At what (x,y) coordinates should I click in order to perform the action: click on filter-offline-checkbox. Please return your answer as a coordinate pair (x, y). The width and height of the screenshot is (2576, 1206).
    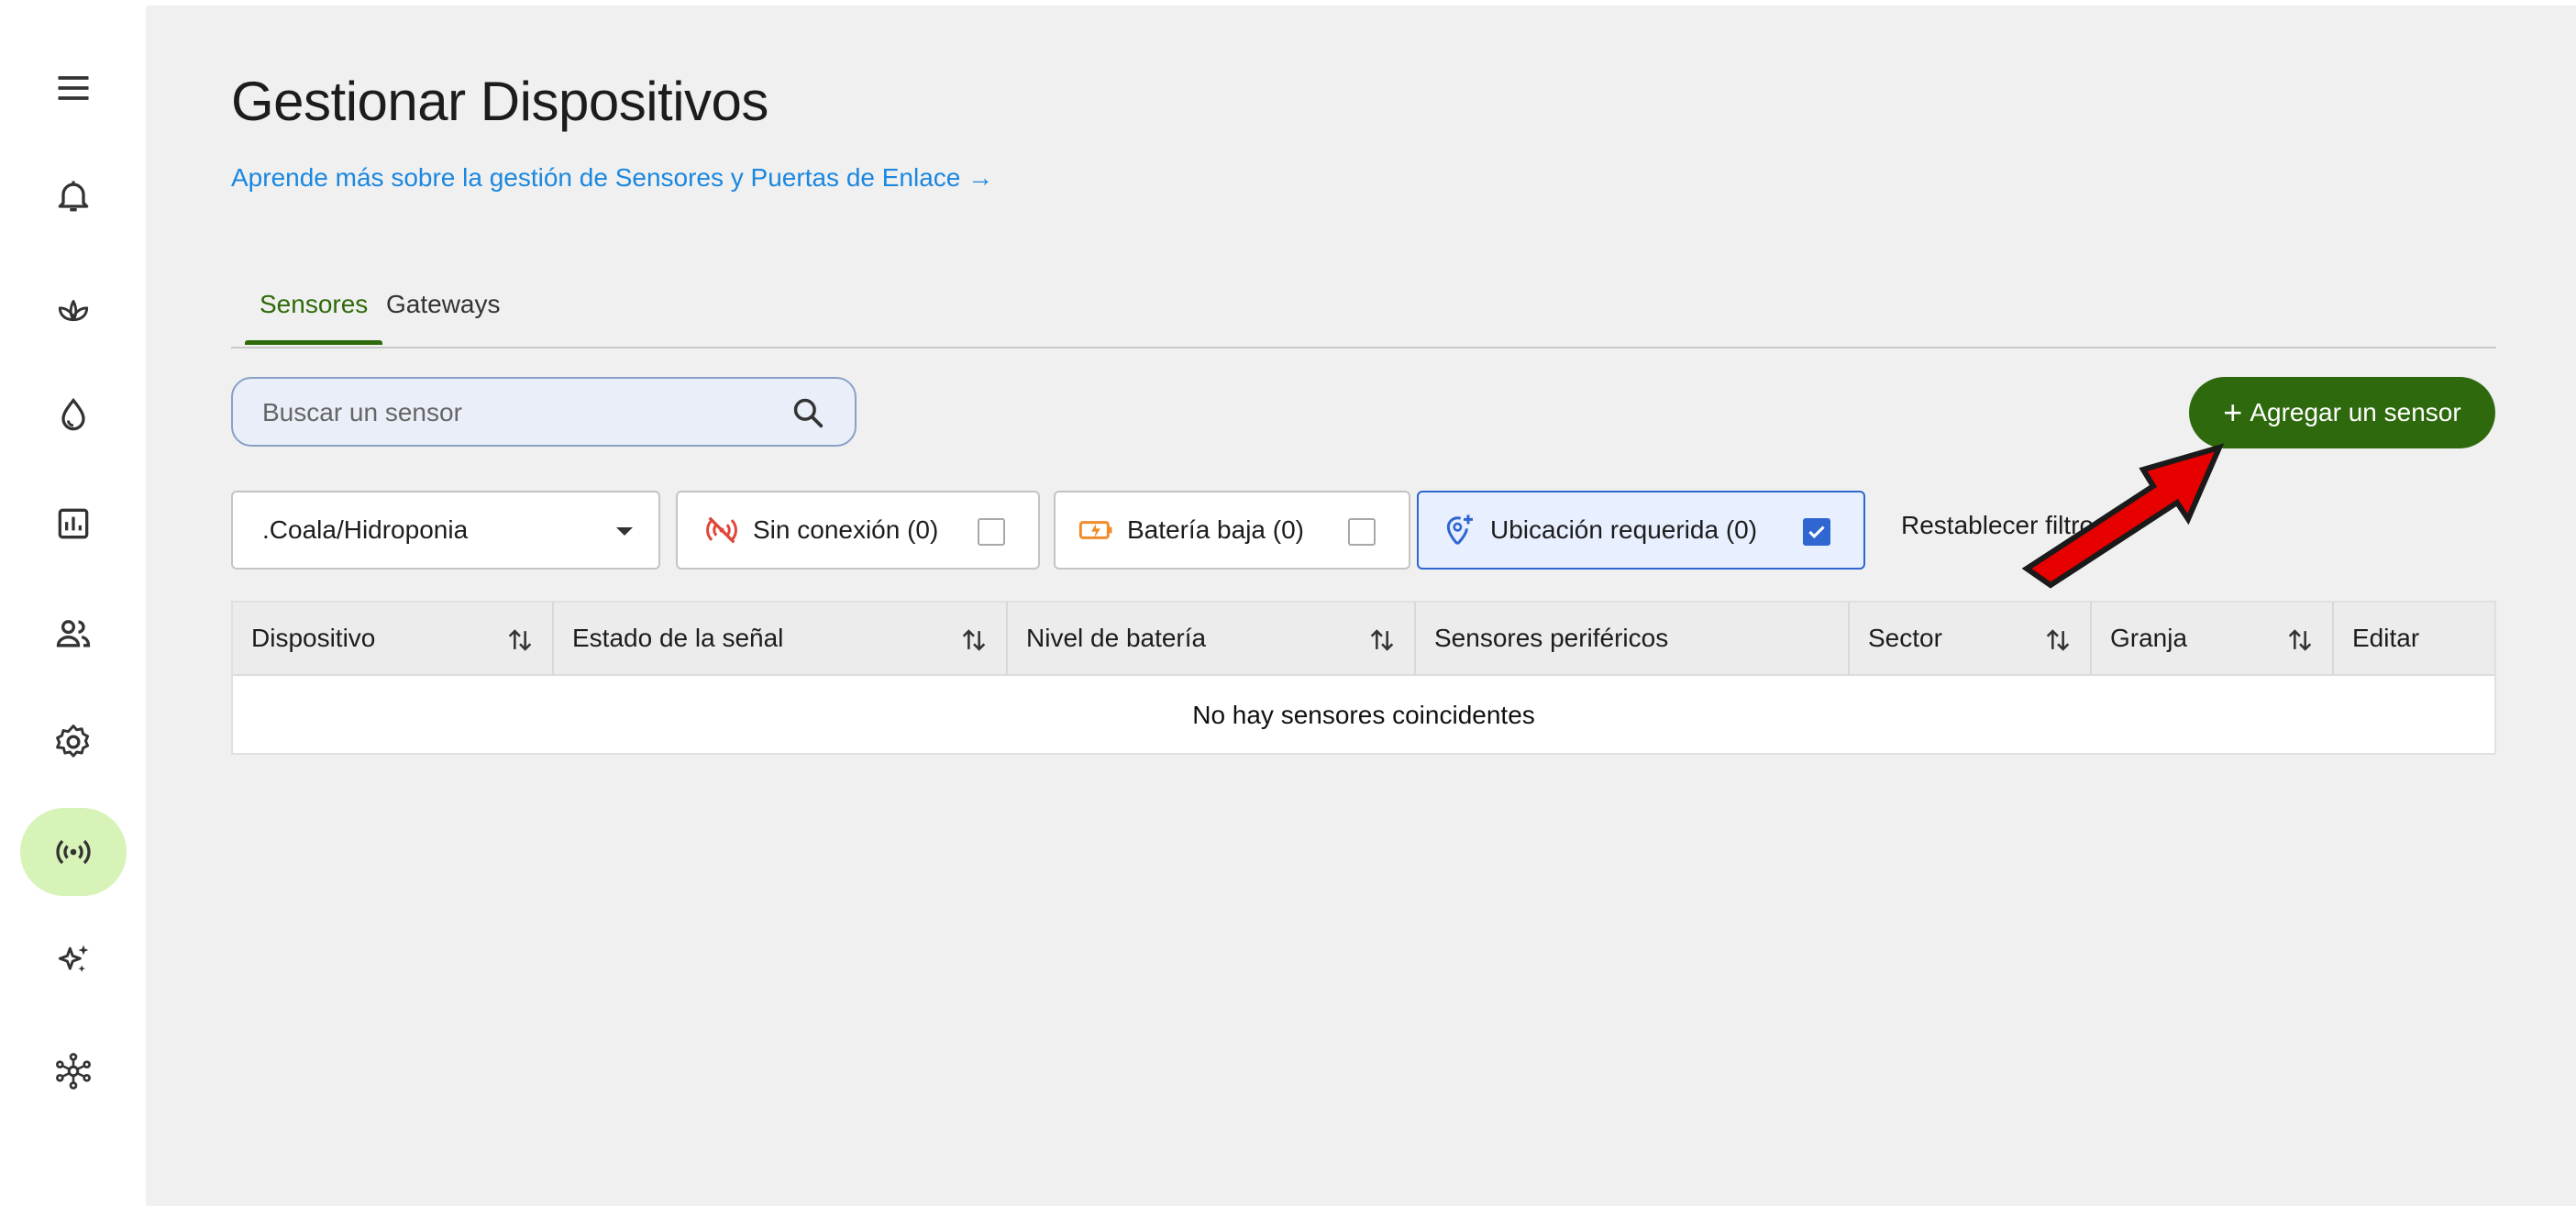
    Looking at the image, I should click on (991, 532).